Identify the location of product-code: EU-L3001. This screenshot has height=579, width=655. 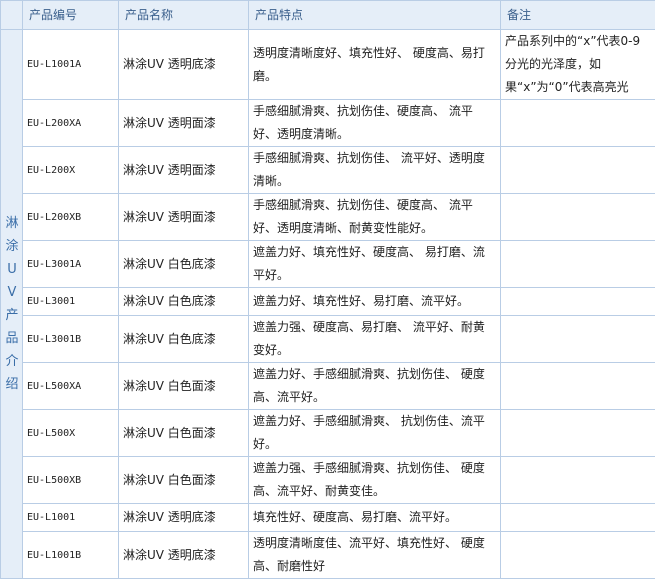
(71, 302).